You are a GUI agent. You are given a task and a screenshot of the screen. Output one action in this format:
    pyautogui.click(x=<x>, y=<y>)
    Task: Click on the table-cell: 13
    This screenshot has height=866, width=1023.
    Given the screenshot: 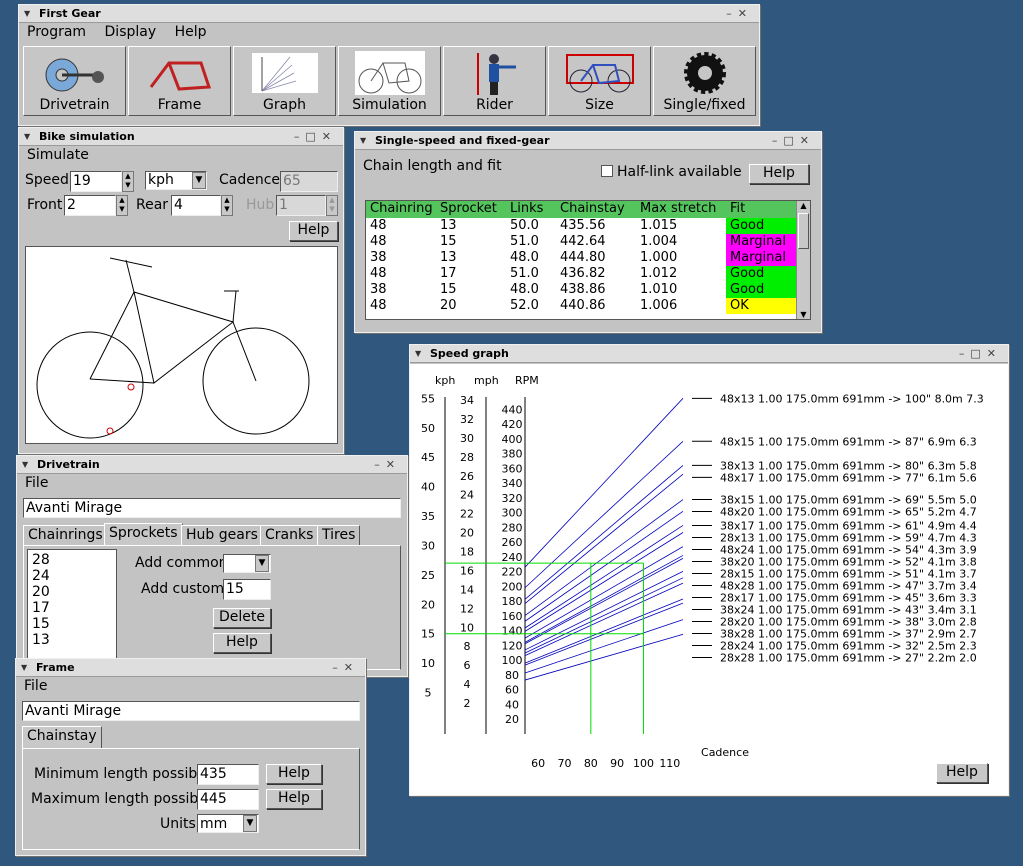 What is the action you would take?
    pyautogui.click(x=448, y=257)
    